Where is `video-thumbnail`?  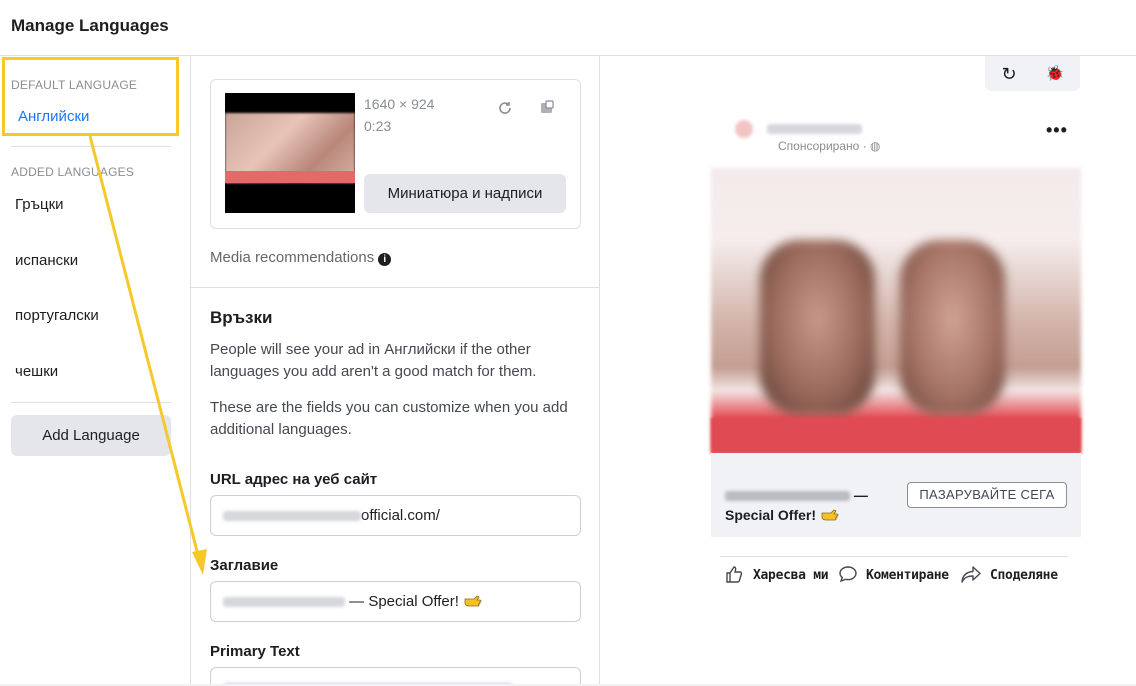 video-thumbnail is located at coordinates (290, 153).